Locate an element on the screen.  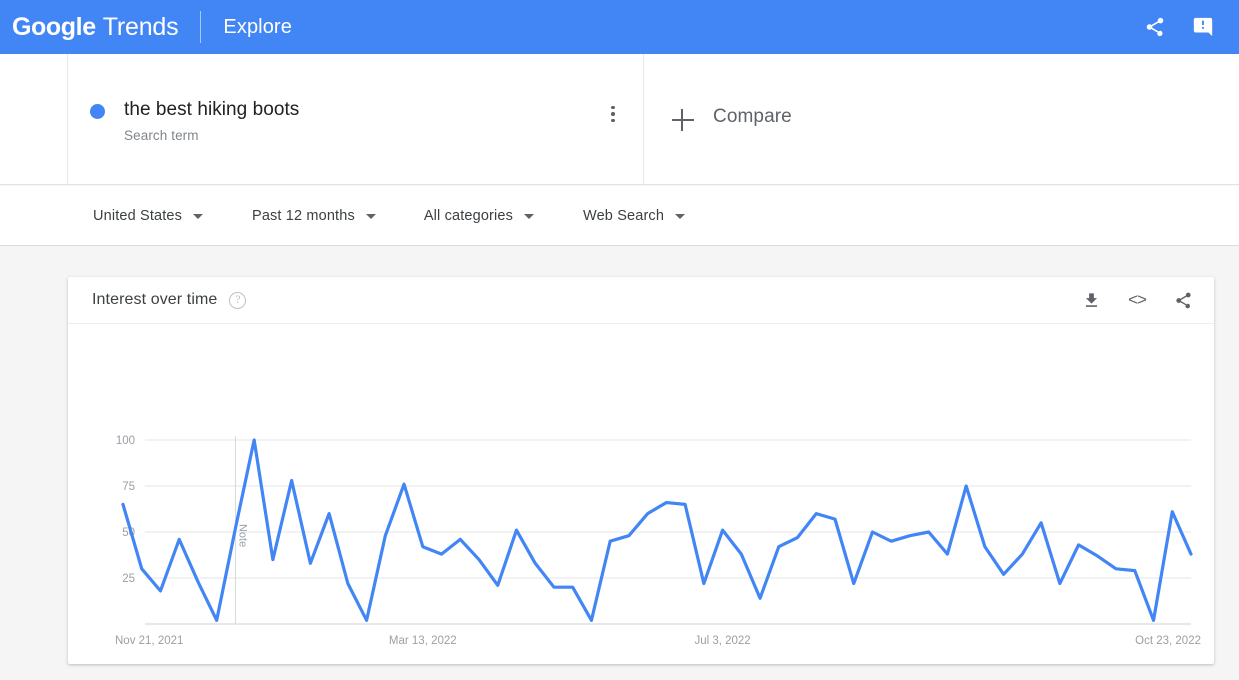
explore-title: Explore is located at coordinates (257, 26).